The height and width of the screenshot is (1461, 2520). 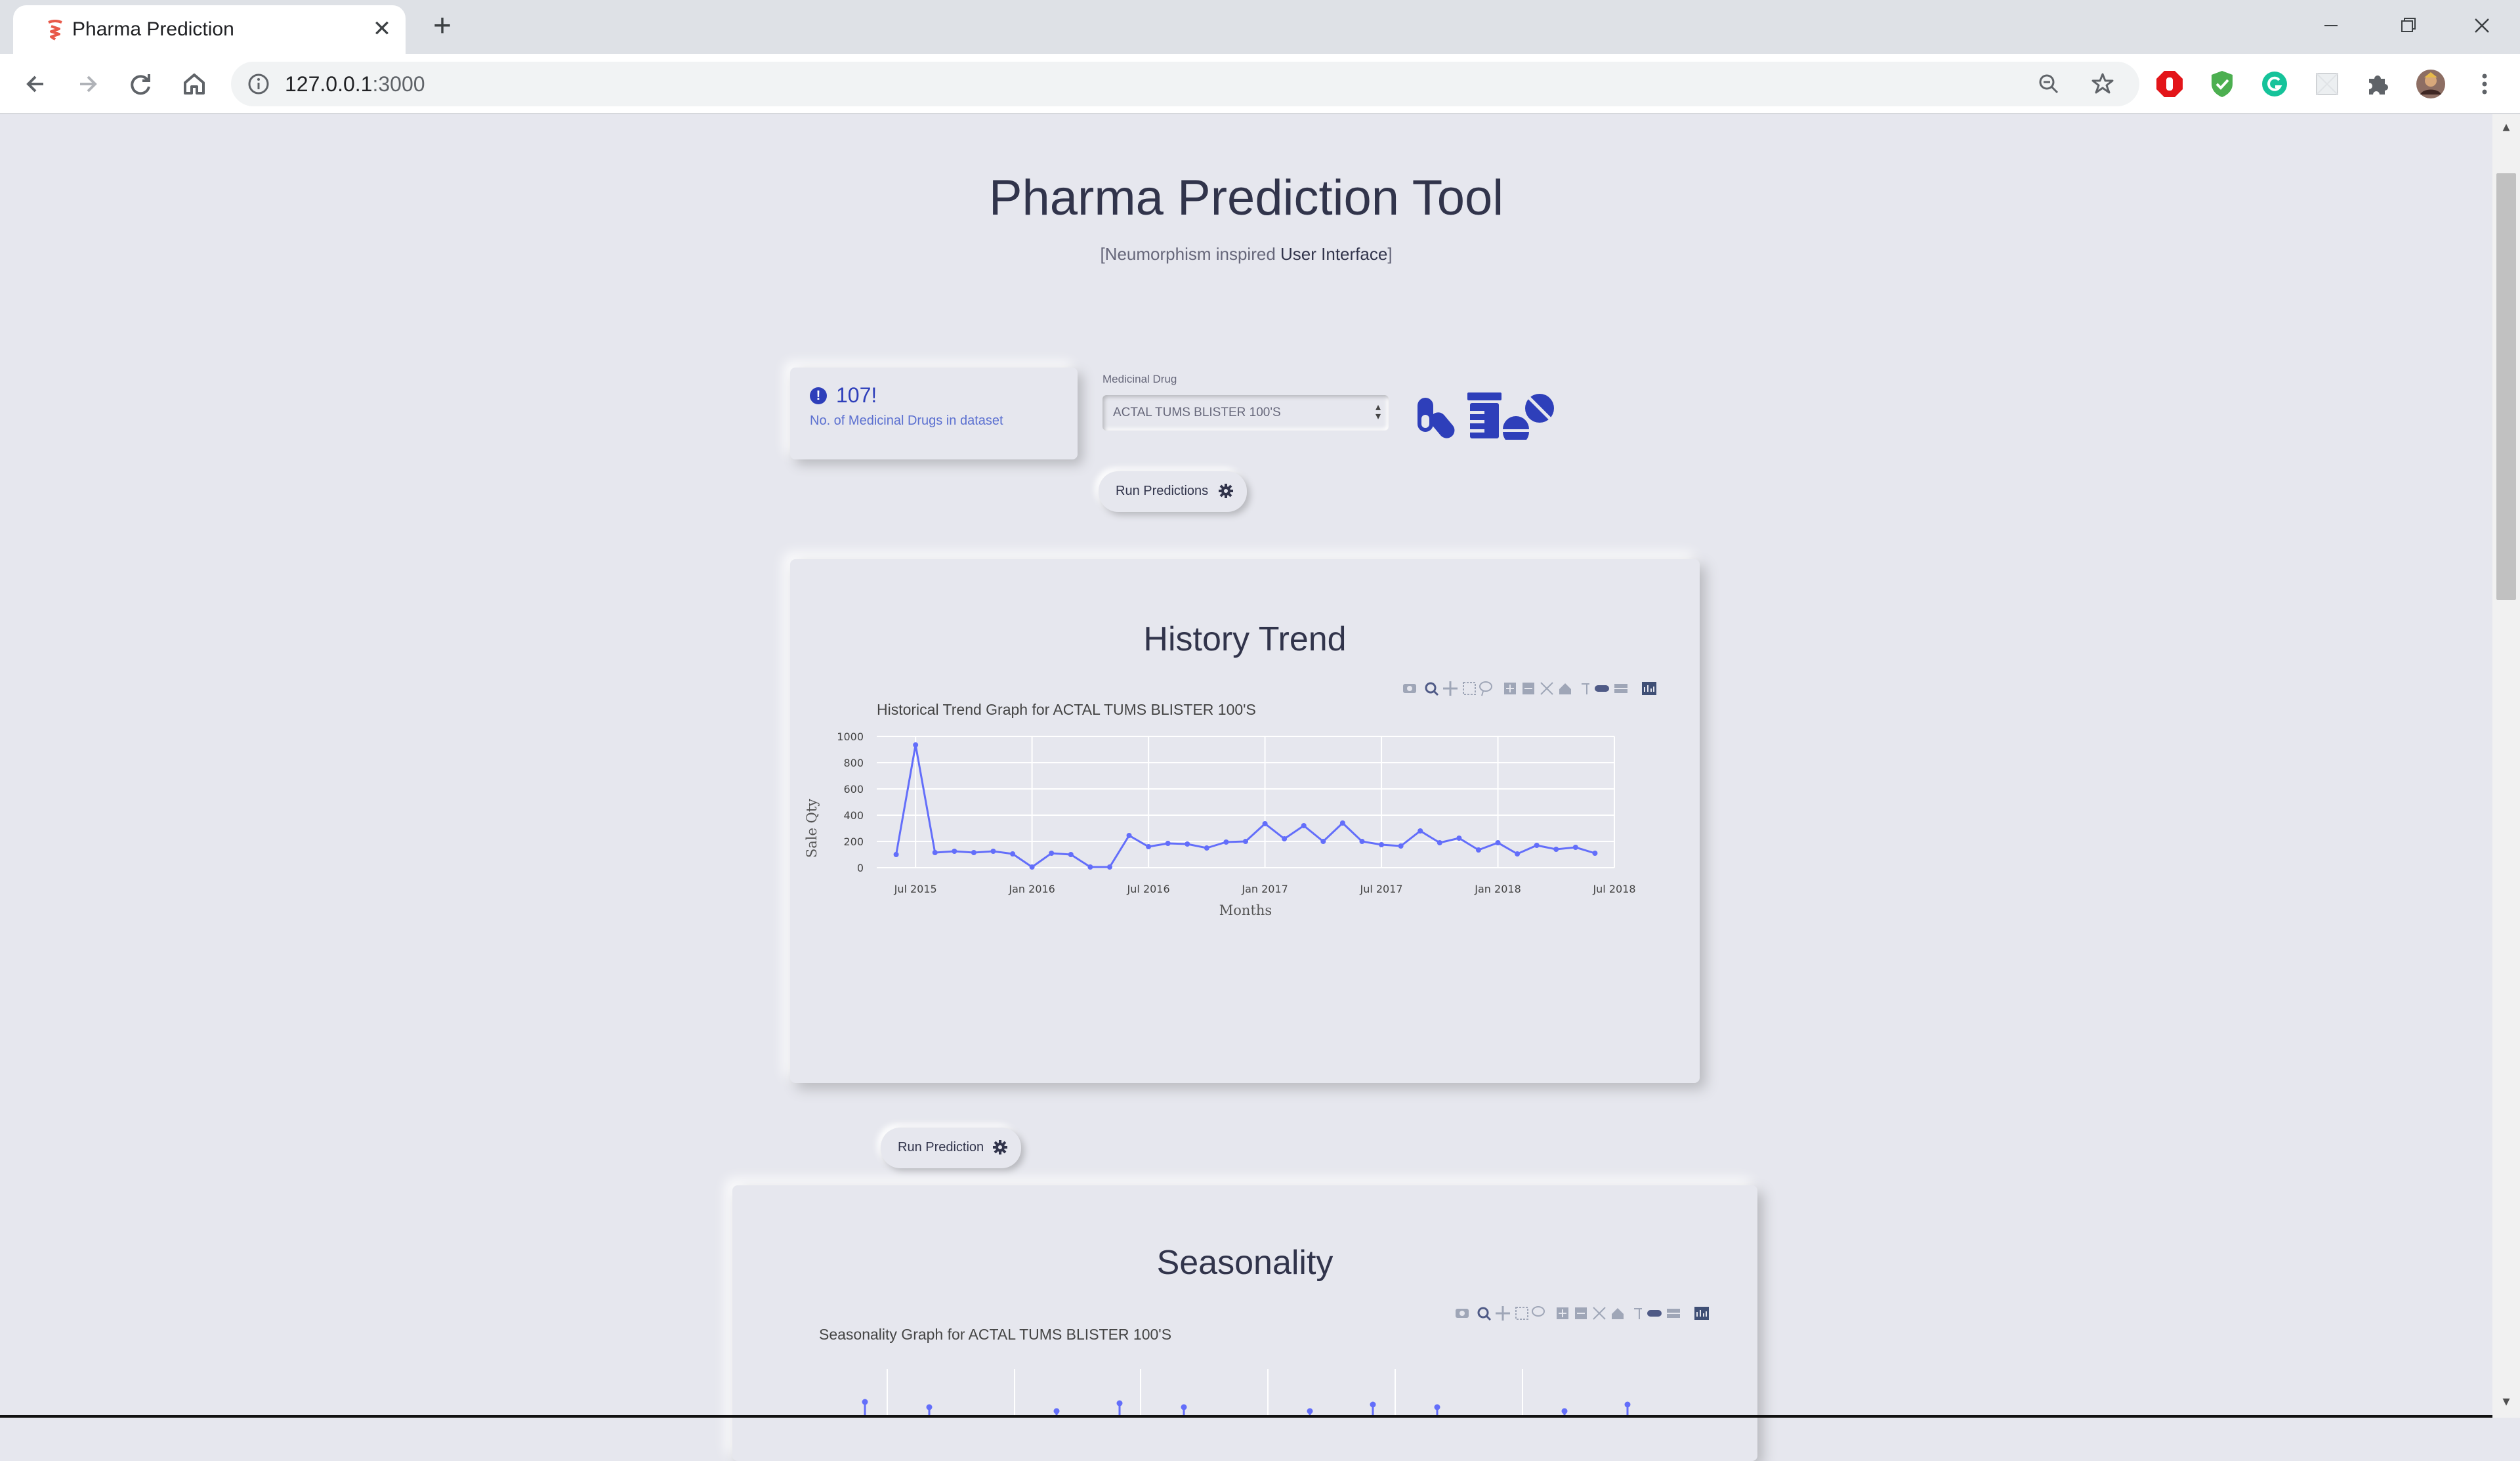 What do you see at coordinates (2506, 766) in the screenshot?
I see `page-scrollbar: ▴ ▾` at bounding box center [2506, 766].